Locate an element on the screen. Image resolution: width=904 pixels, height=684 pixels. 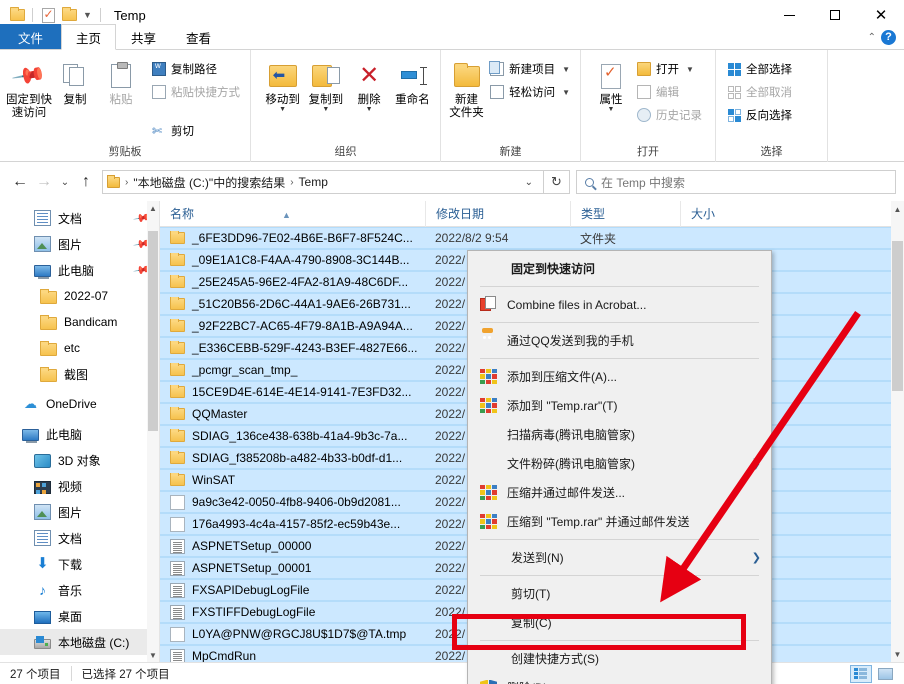
sidebar-item-pictures-qa: 图片 📌 is located at coordinates (79, 244).